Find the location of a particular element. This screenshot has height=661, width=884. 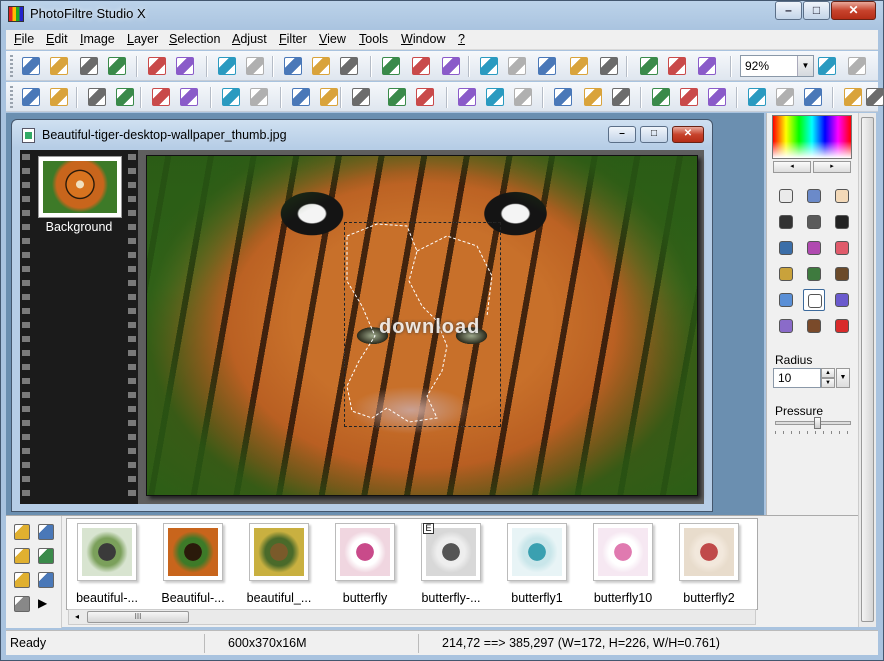

chevron-down-icon: ▼ is located at coordinates (805, 66).